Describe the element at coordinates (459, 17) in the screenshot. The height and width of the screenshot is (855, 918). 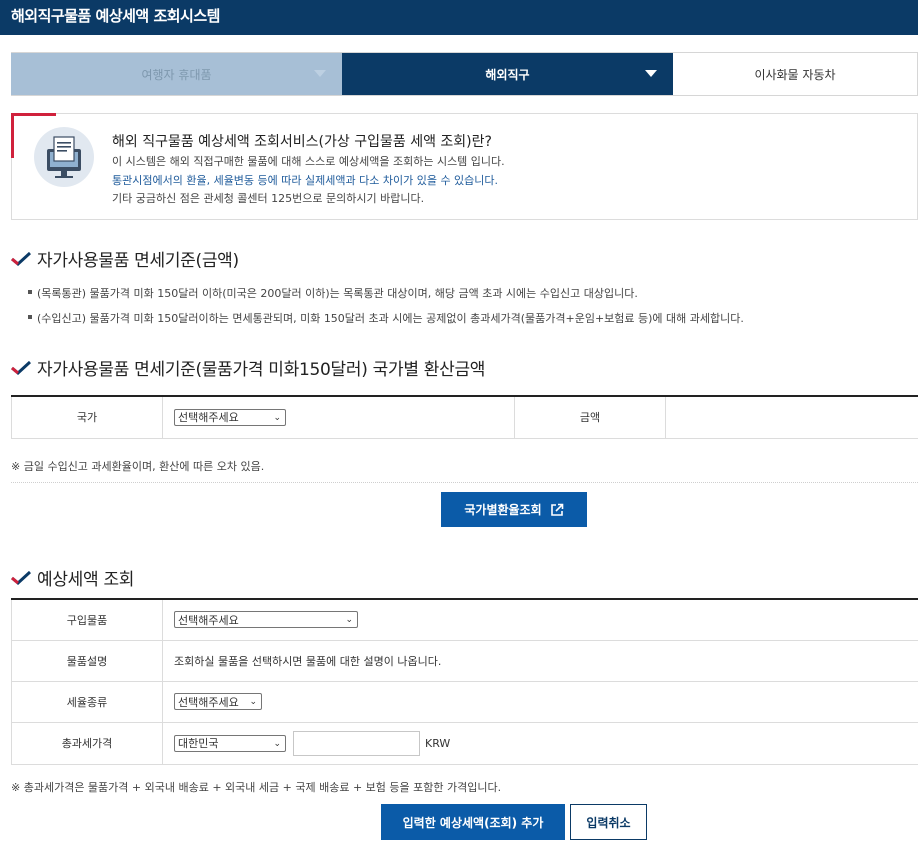
I see `header-bar: 해외직구물품 예상세액 조회시스템` at that location.